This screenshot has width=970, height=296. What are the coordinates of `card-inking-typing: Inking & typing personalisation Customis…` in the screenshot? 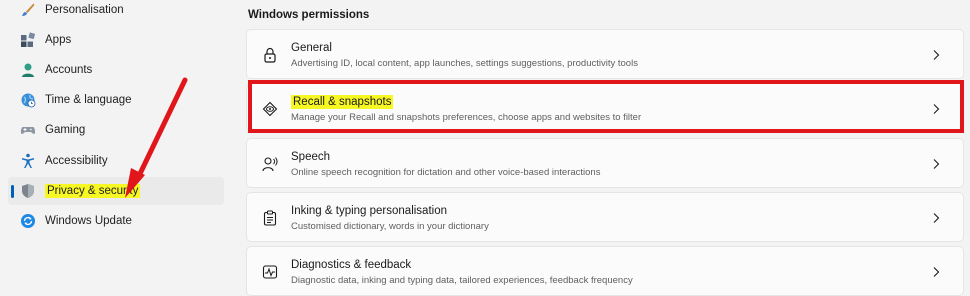 It's located at (605, 217).